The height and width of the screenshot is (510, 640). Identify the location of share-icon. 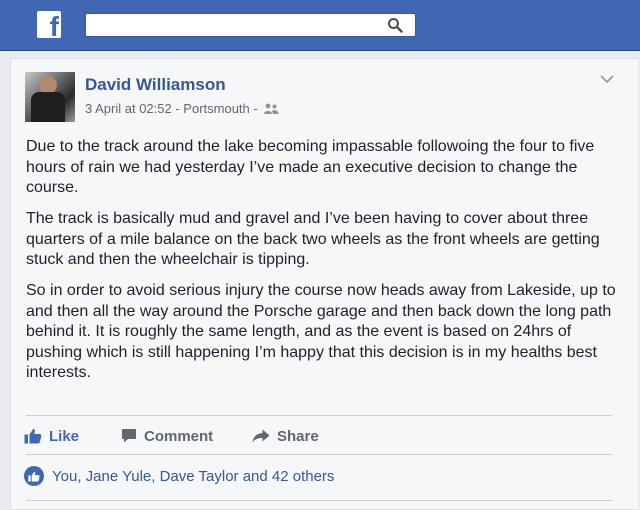
(261, 436).